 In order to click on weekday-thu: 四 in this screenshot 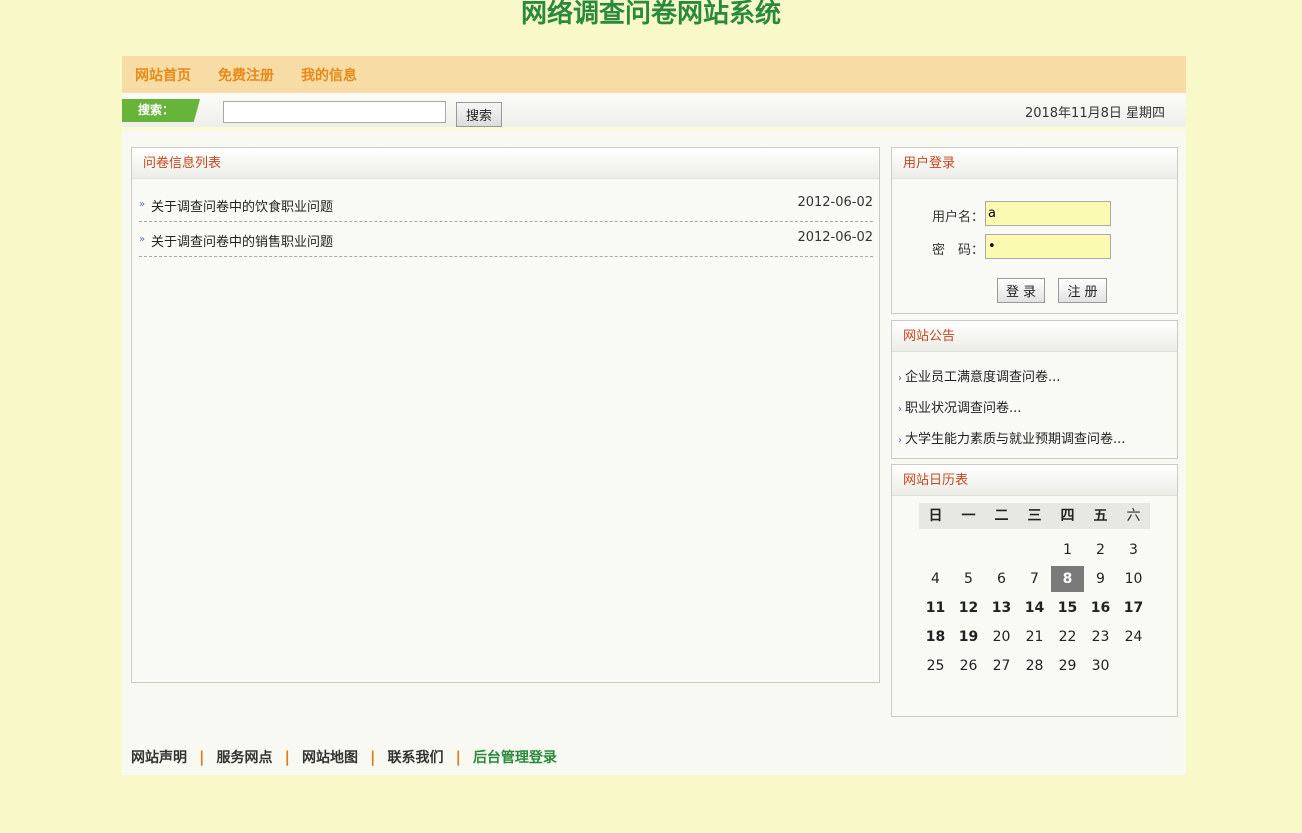, I will do `click(1067, 516)`.